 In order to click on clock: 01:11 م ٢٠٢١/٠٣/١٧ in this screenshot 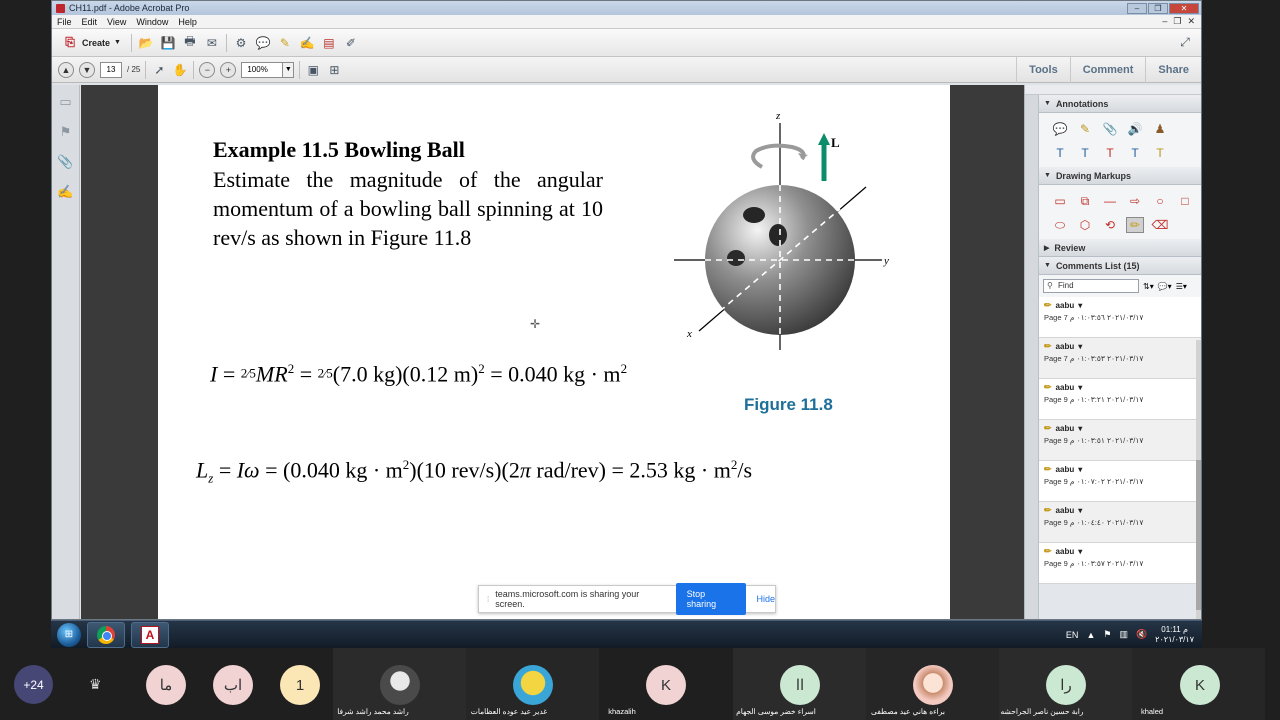, I will do `click(1174, 635)`.